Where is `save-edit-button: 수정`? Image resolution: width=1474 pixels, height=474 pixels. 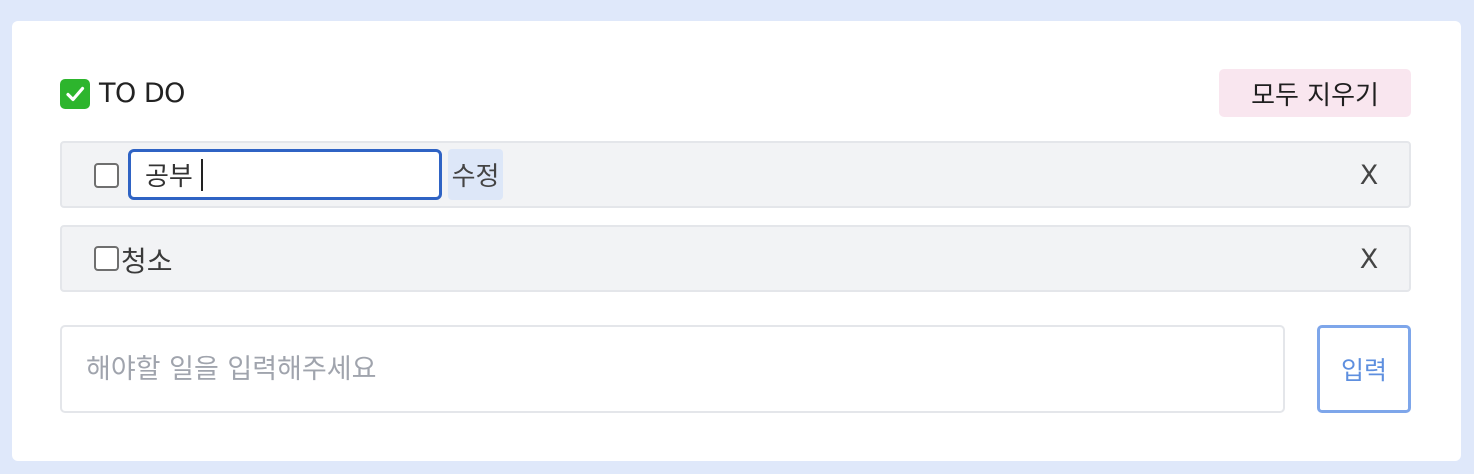
save-edit-button: 수정 is located at coordinates (475, 174).